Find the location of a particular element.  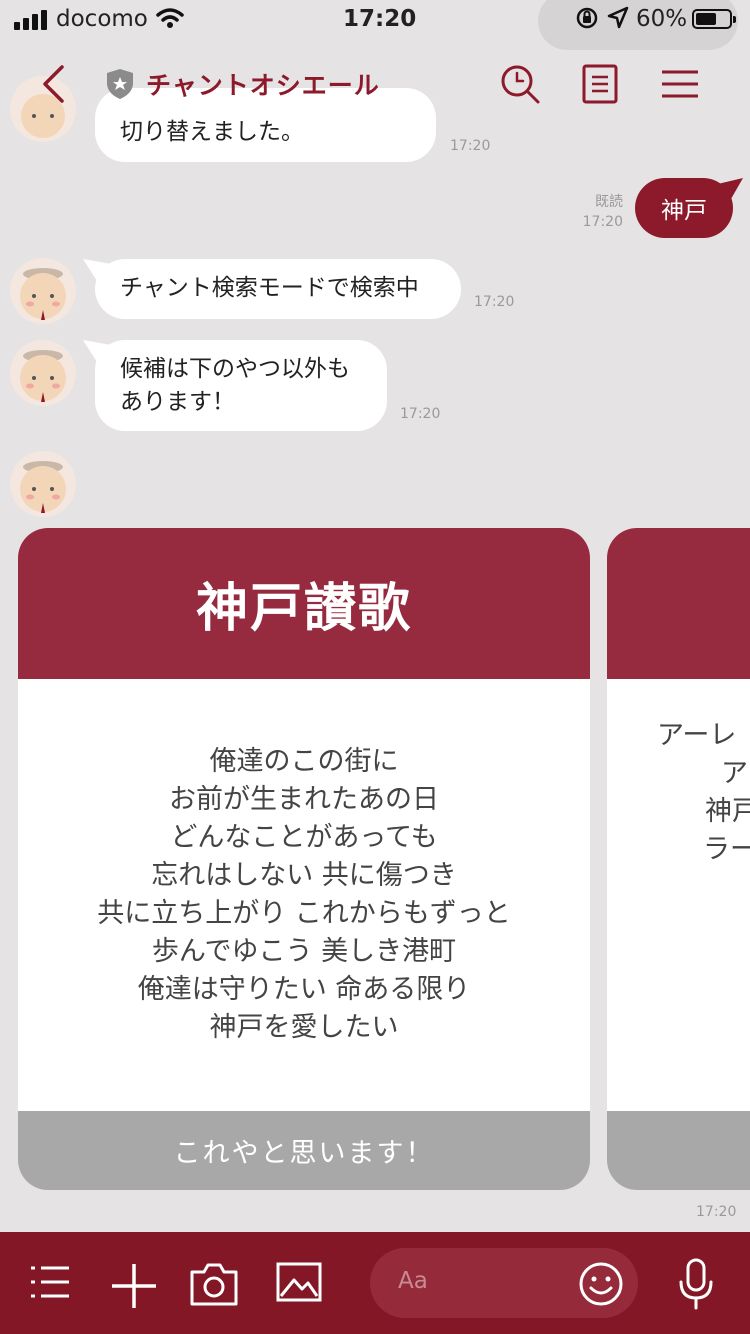

wifi-icon is located at coordinates (170, 18).